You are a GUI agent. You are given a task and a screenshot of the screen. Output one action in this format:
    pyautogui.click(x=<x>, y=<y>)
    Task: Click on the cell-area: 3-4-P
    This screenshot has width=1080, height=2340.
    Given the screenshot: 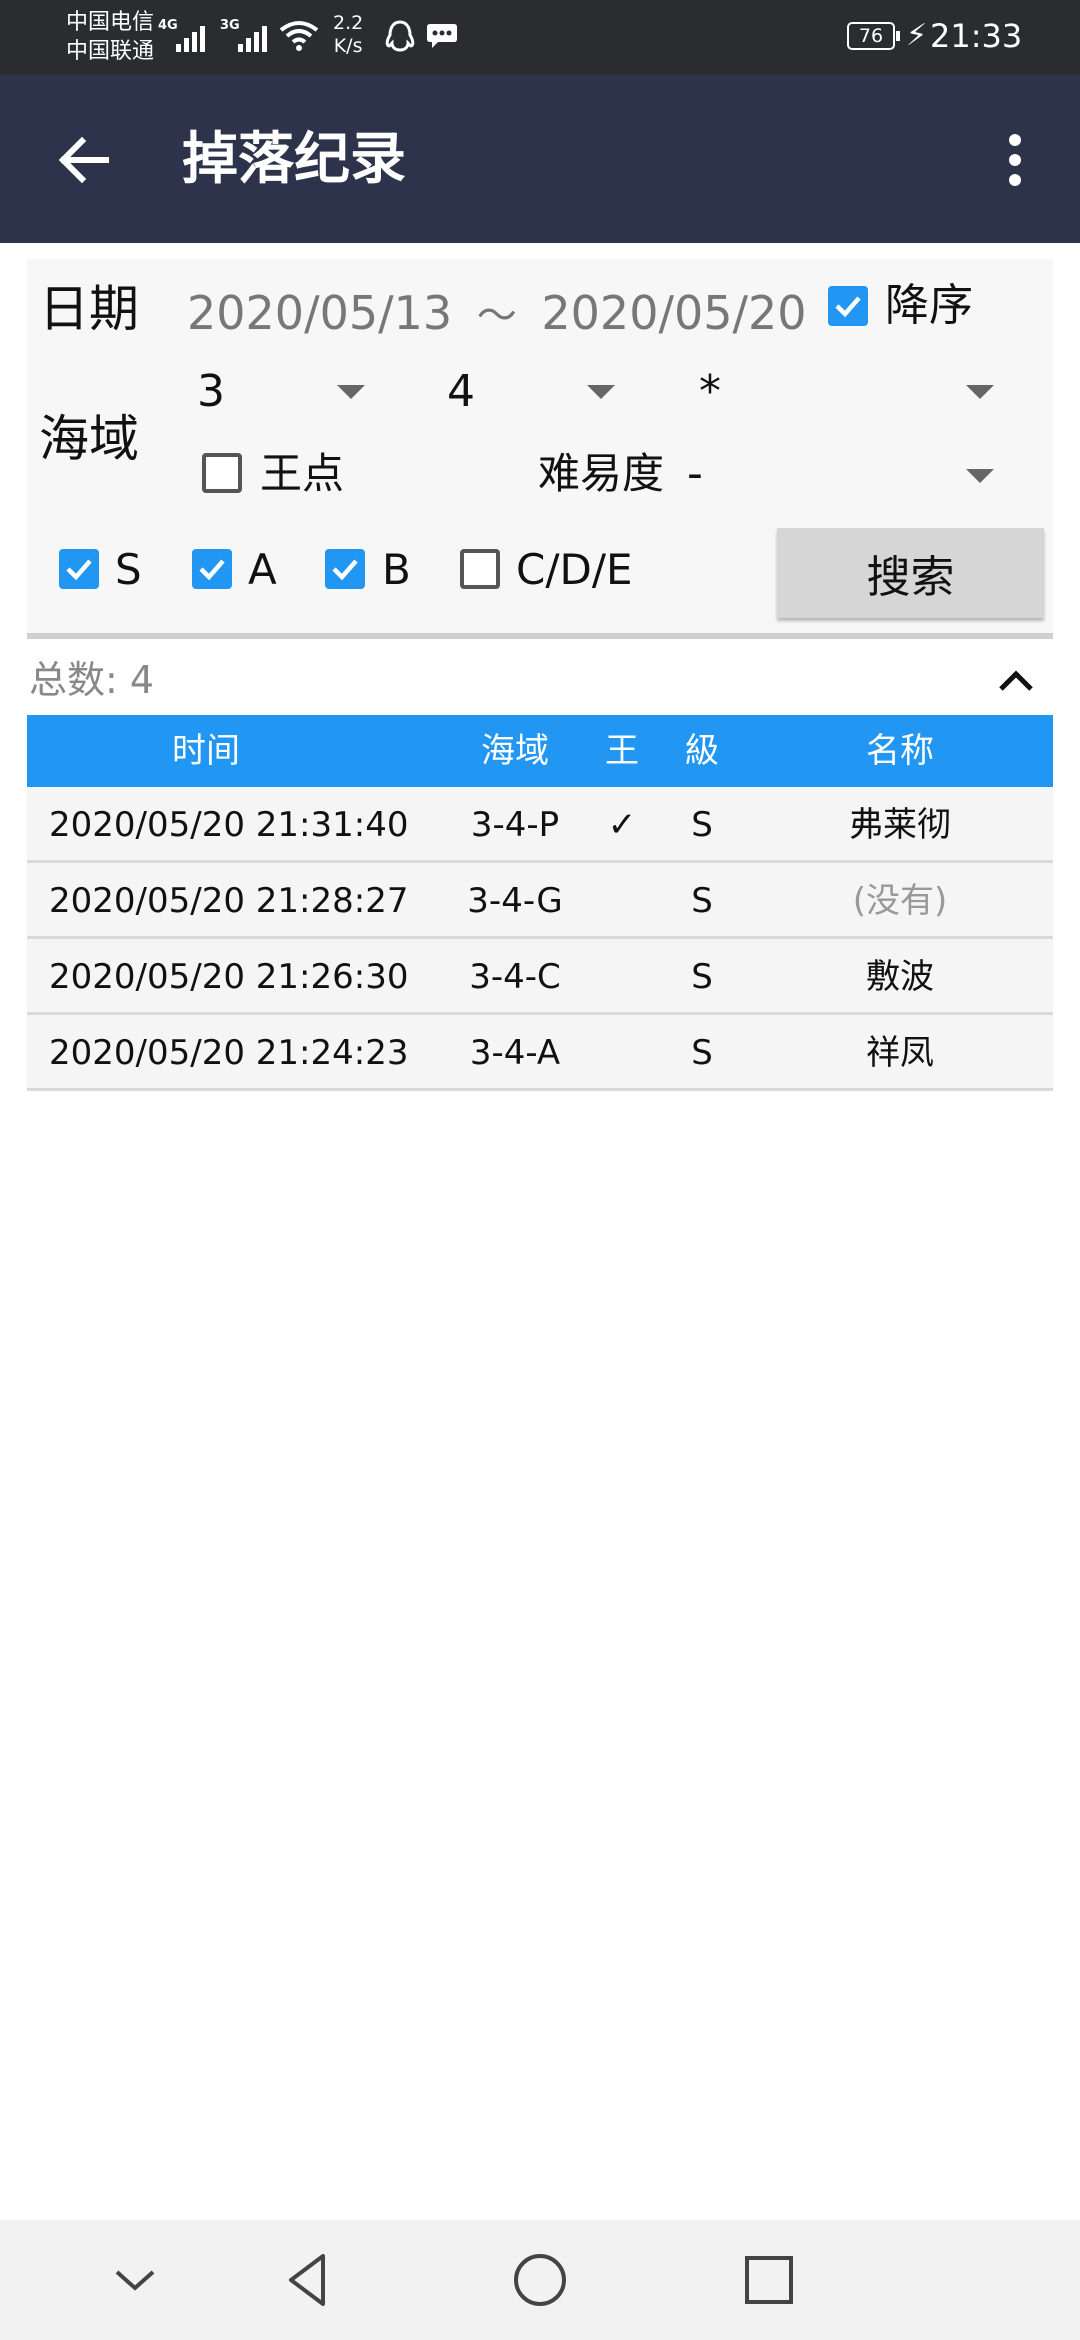 What is the action you would take?
    pyautogui.click(x=515, y=825)
    